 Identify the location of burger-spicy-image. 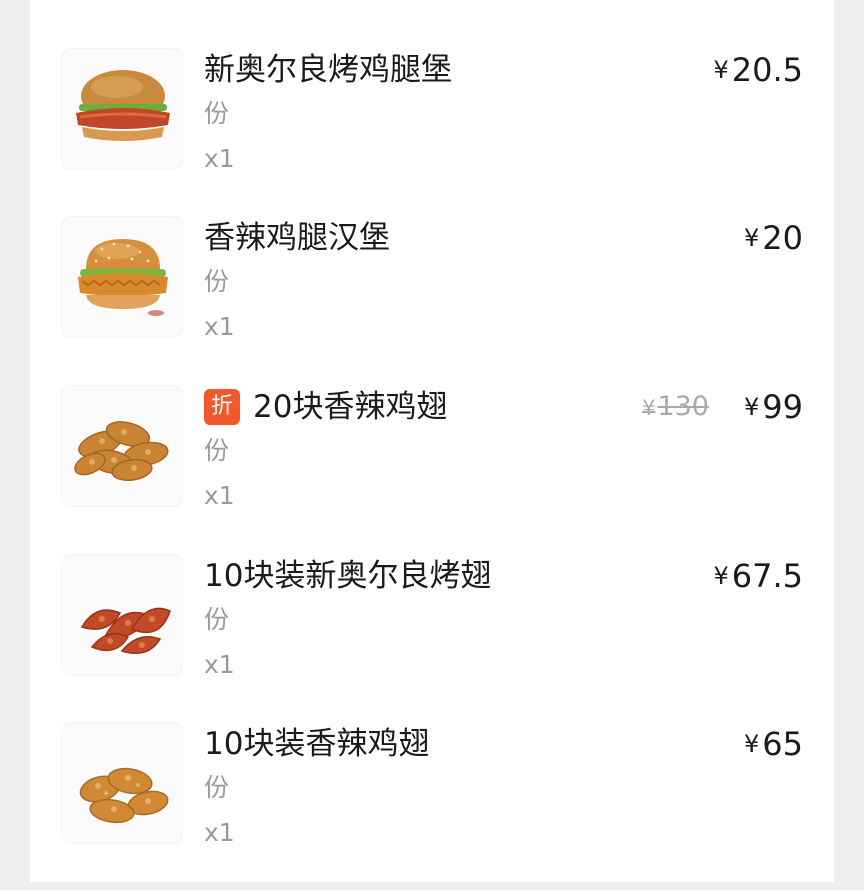
(123, 277).